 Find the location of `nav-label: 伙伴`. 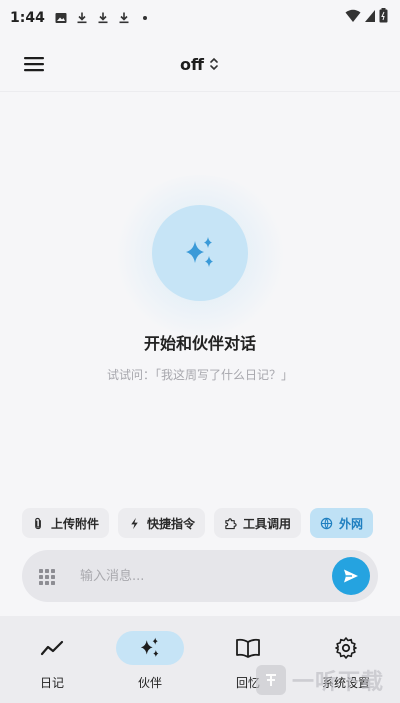

nav-label: 伙伴 is located at coordinates (149, 683).